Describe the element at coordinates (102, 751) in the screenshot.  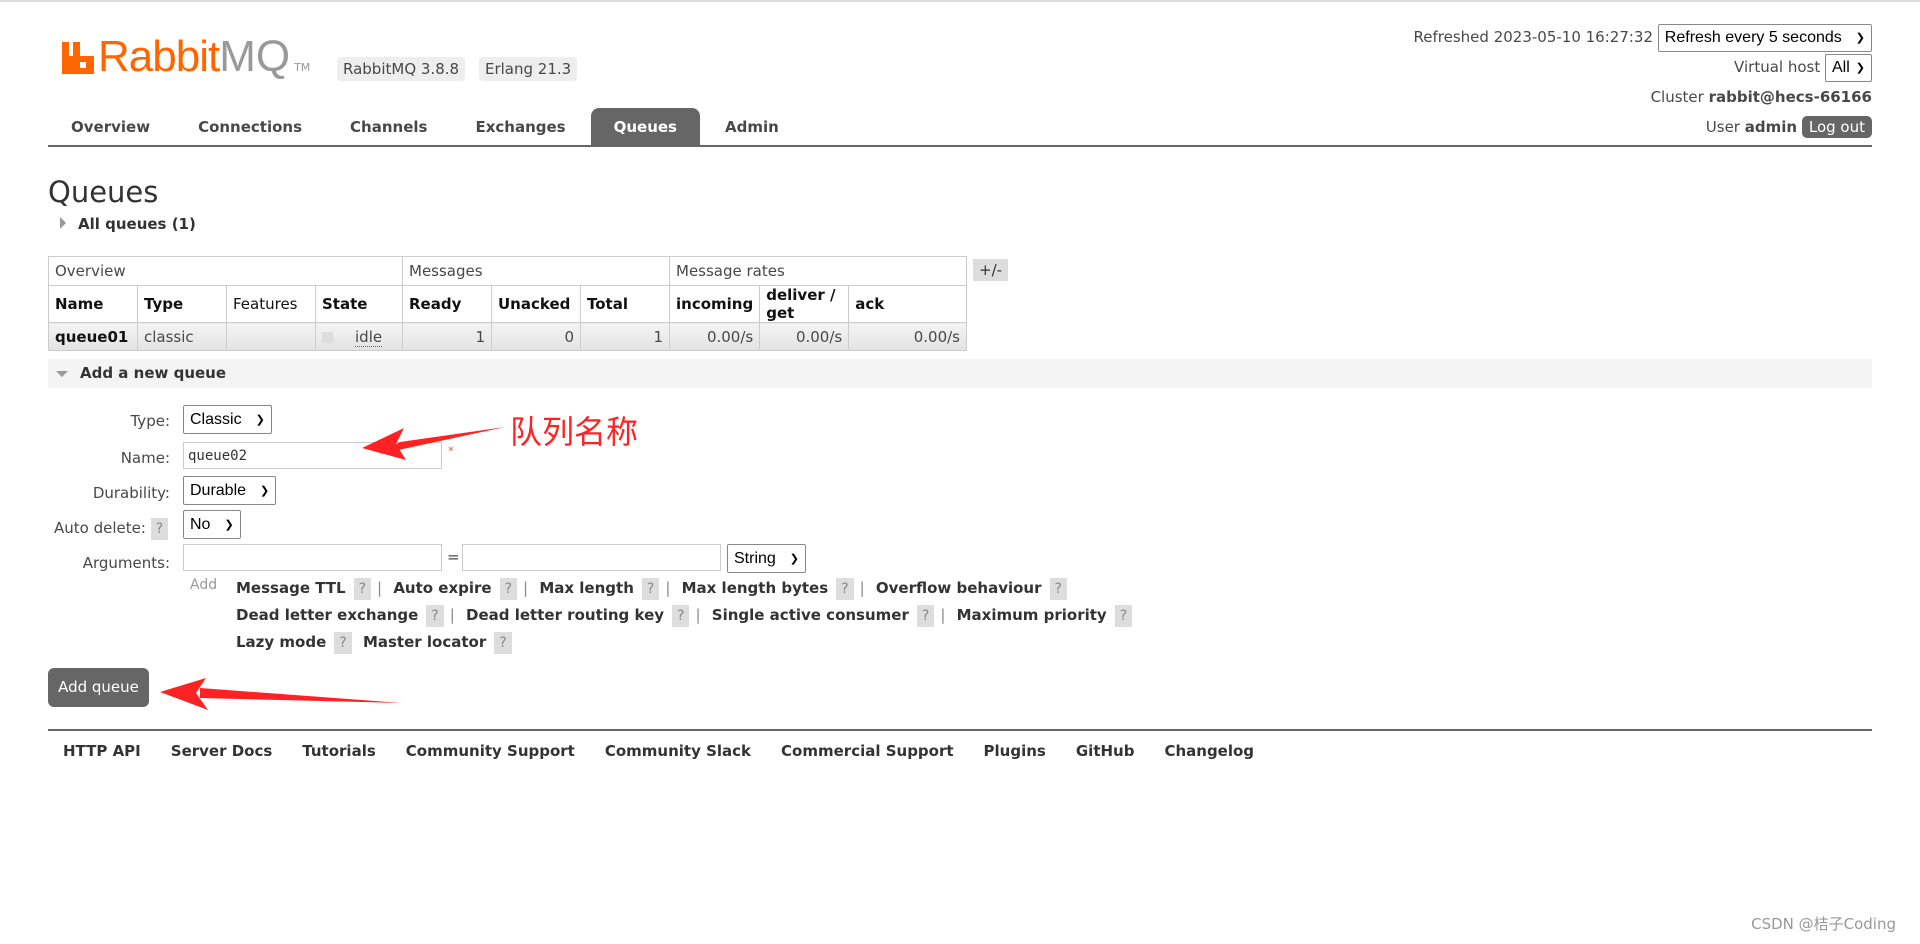
I see `footer-http-api: HTTP API` at that location.